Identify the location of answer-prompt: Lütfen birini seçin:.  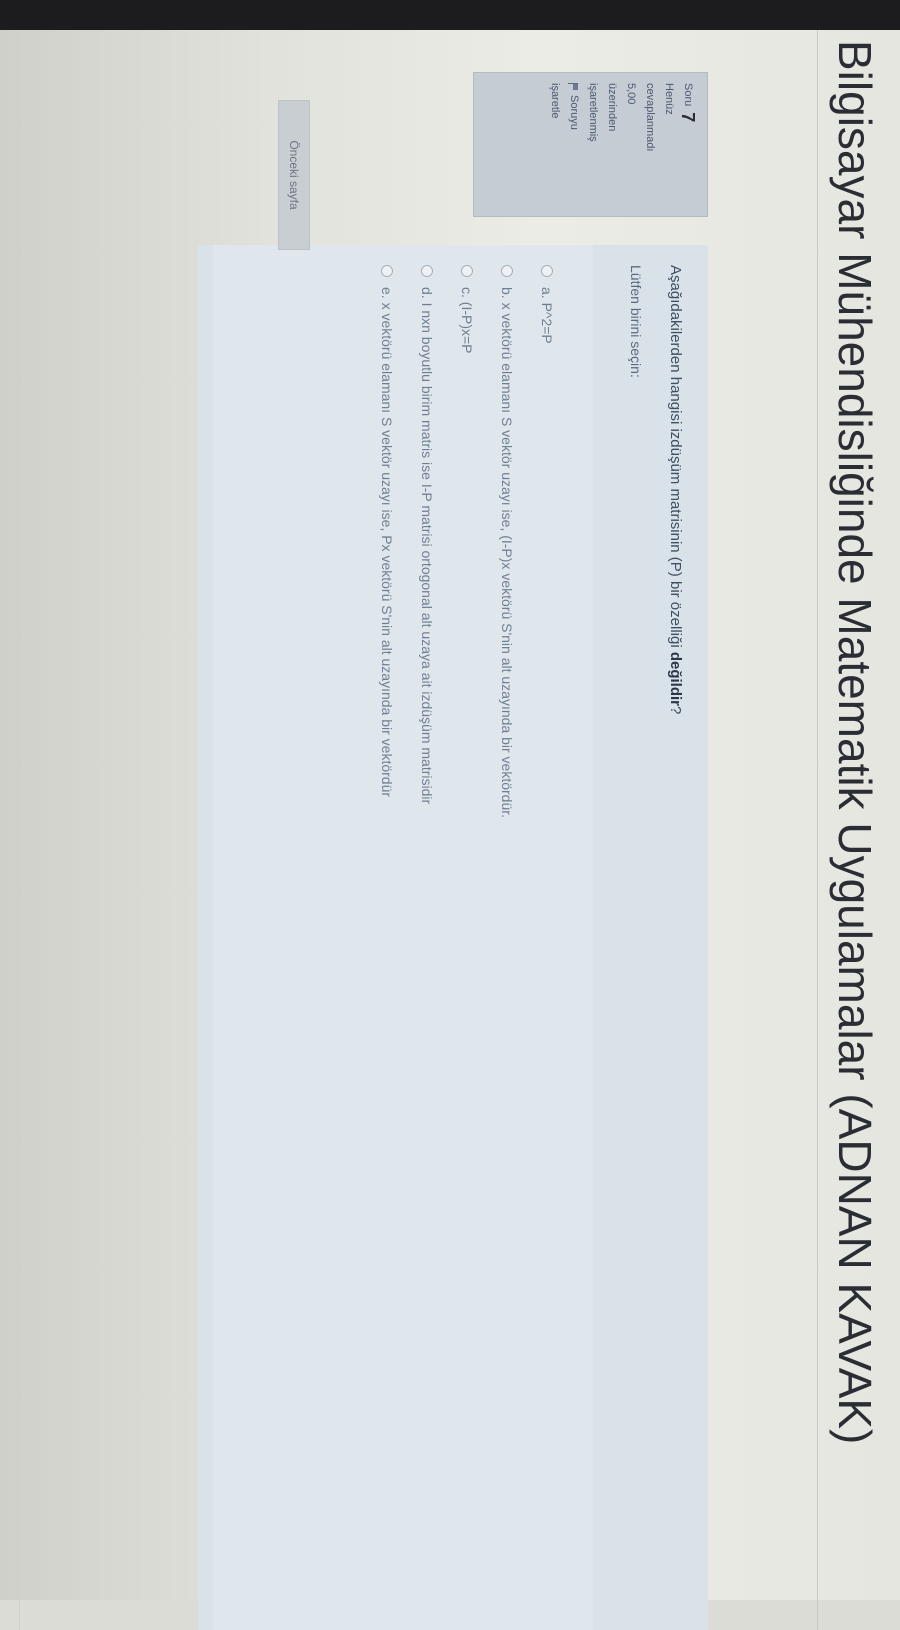
(636, 321).